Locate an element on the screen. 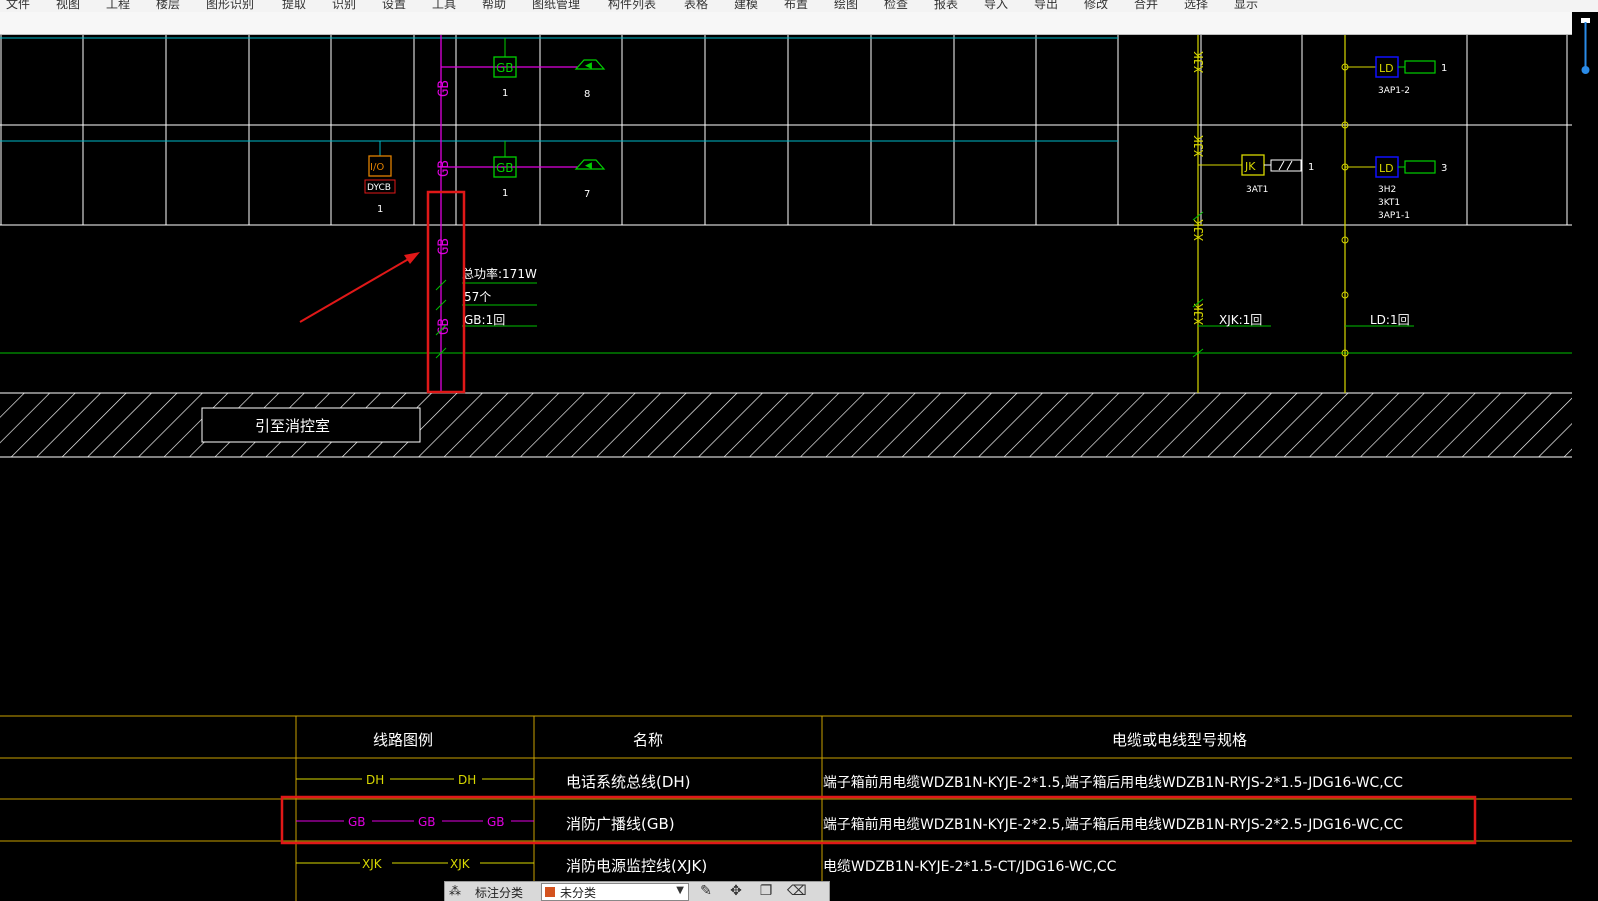 The image size is (1598, 901). category-selected-value: 未分类 is located at coordinates (578, 893).